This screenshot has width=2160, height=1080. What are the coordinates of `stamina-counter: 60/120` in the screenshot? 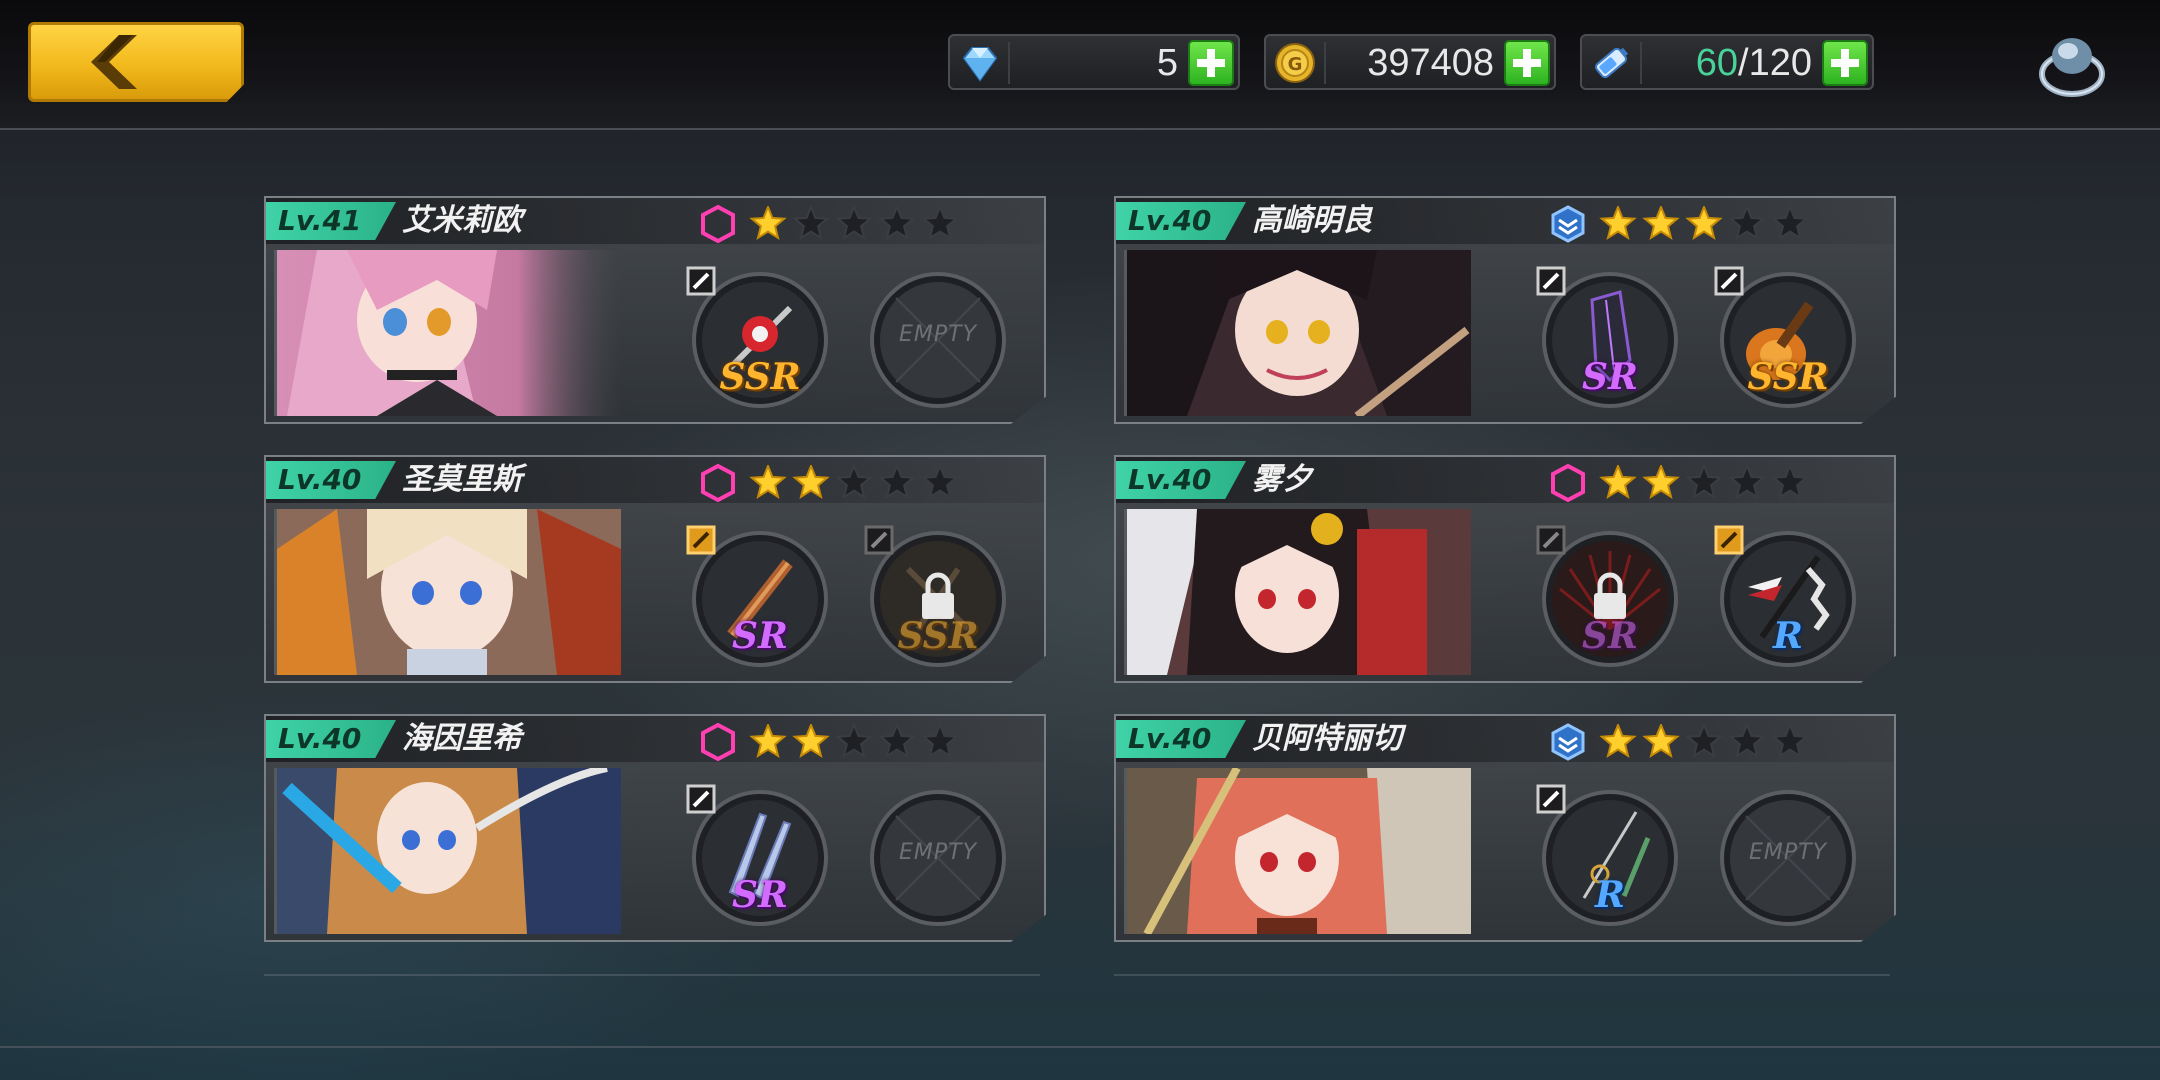 It's located at (1727, 62).